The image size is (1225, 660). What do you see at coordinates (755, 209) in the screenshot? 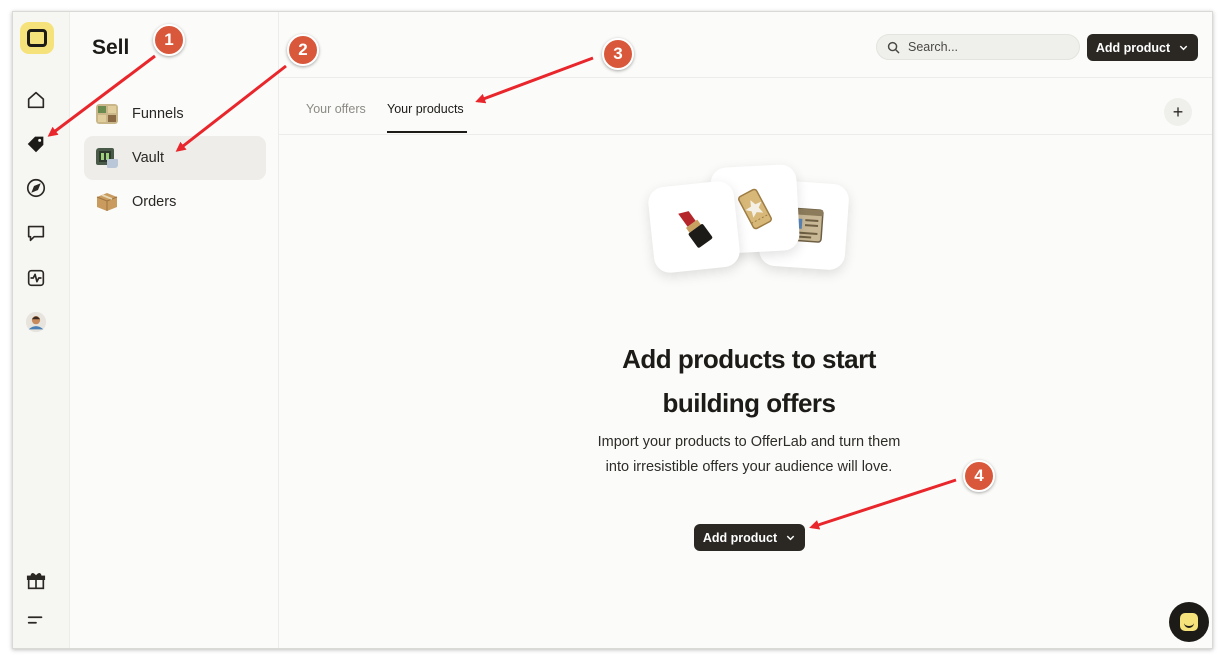
I see `ticket-icon` at bounding box center [755, 209].